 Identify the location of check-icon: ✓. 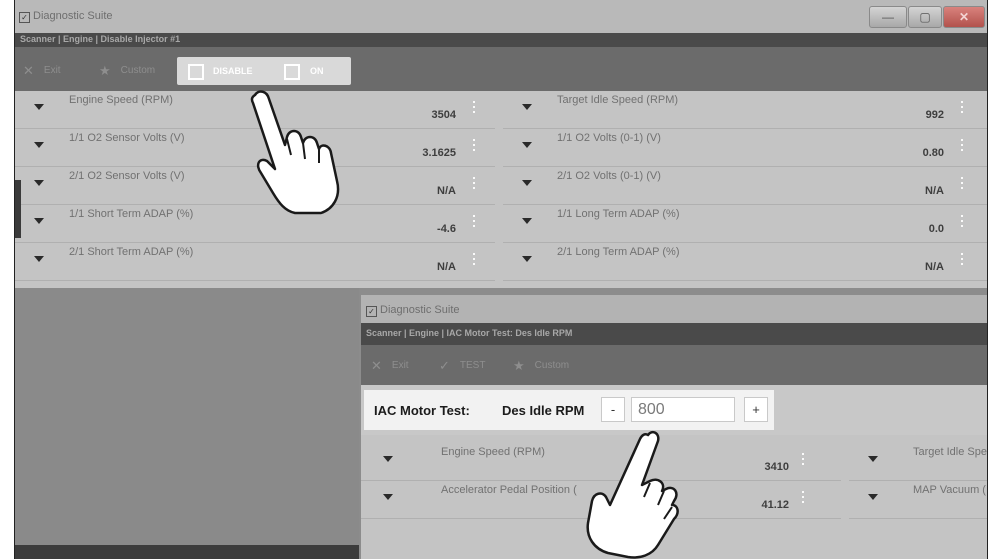
(444, 365).